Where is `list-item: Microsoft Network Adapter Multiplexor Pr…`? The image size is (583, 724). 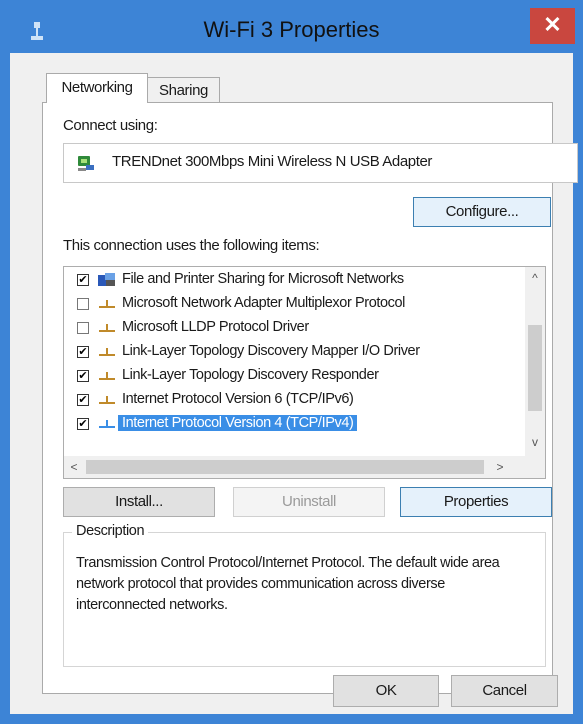 list-item: Microsoft Network Adapter Multiplexor Pr… is located at coordinates (294, 305).